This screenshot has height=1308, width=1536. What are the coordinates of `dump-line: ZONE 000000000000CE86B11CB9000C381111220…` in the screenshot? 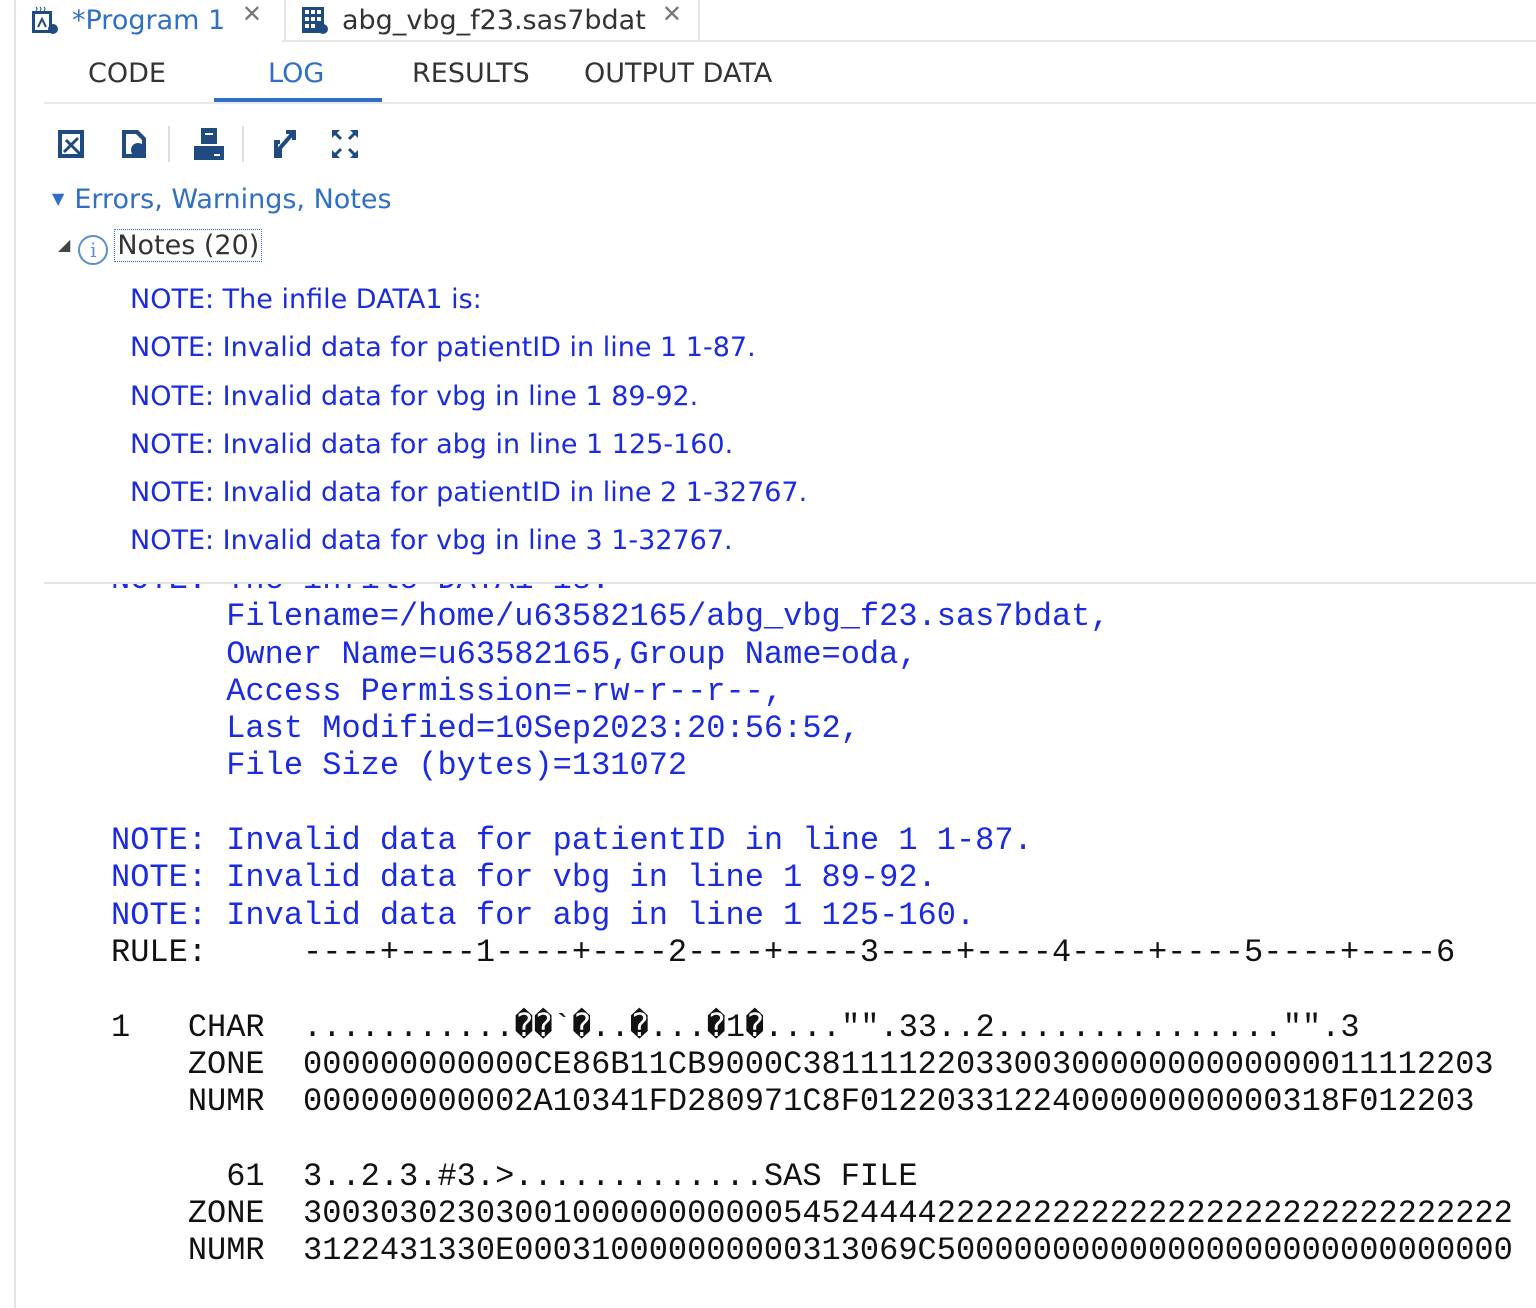 It's located at (802, 1064).